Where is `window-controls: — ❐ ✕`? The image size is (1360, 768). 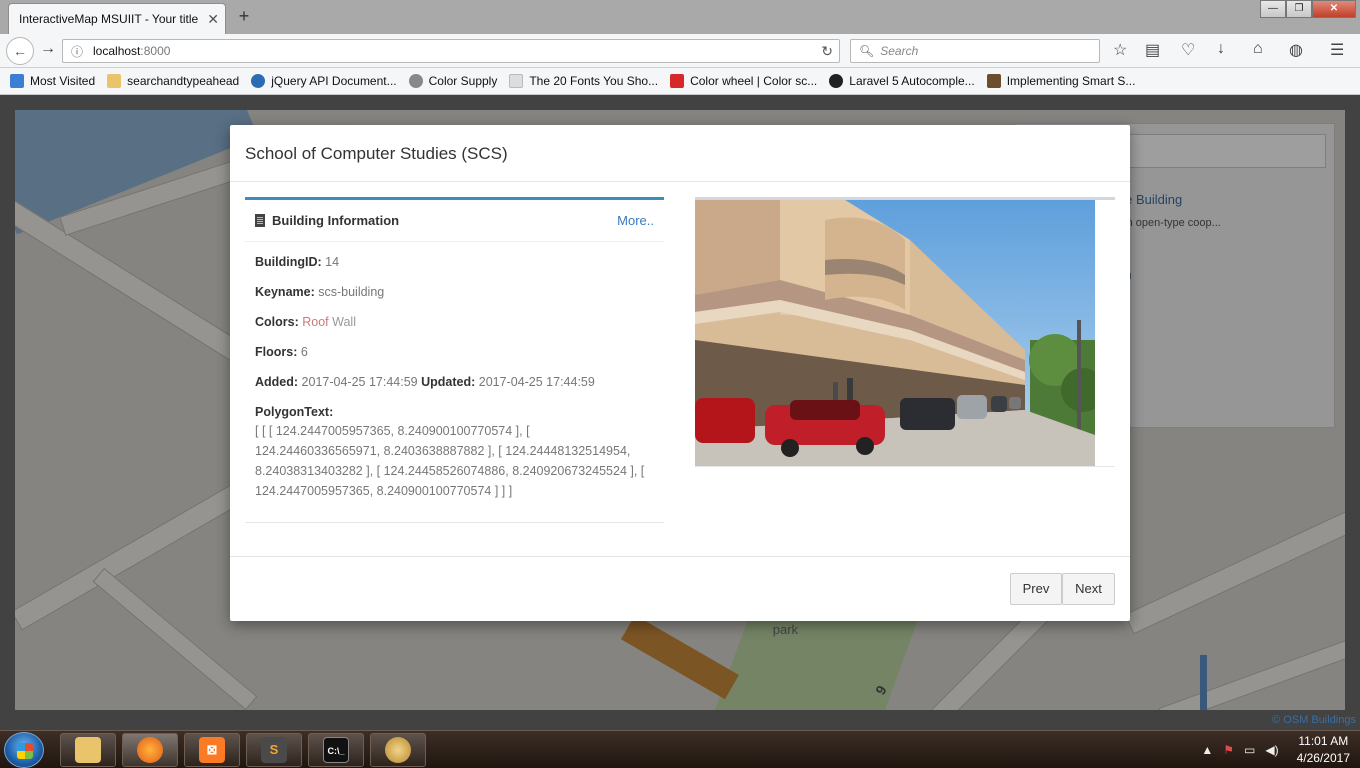
window-controls: — ❐ ✕ is located at coordinates (1308, 9).